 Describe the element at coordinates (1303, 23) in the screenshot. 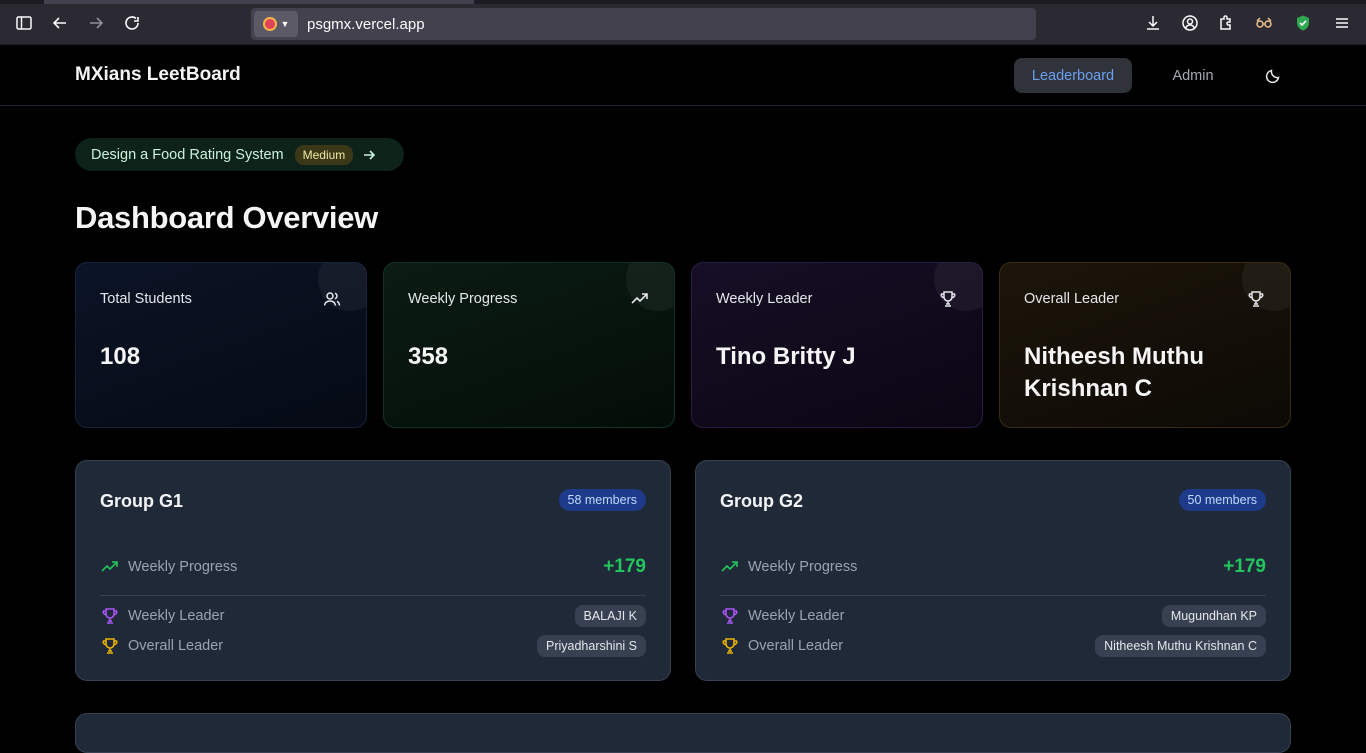

I see `shield-icon` at that location.